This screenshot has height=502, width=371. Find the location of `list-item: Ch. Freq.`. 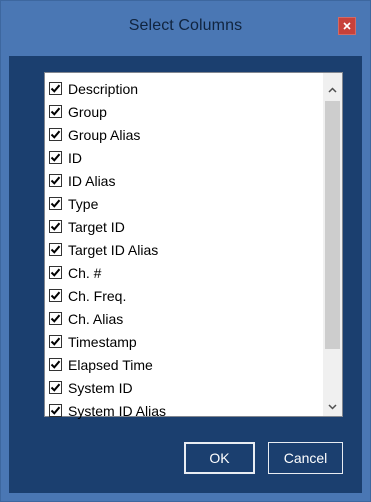

list-item: Ch. Freq. is located at coordinates (182, 295).